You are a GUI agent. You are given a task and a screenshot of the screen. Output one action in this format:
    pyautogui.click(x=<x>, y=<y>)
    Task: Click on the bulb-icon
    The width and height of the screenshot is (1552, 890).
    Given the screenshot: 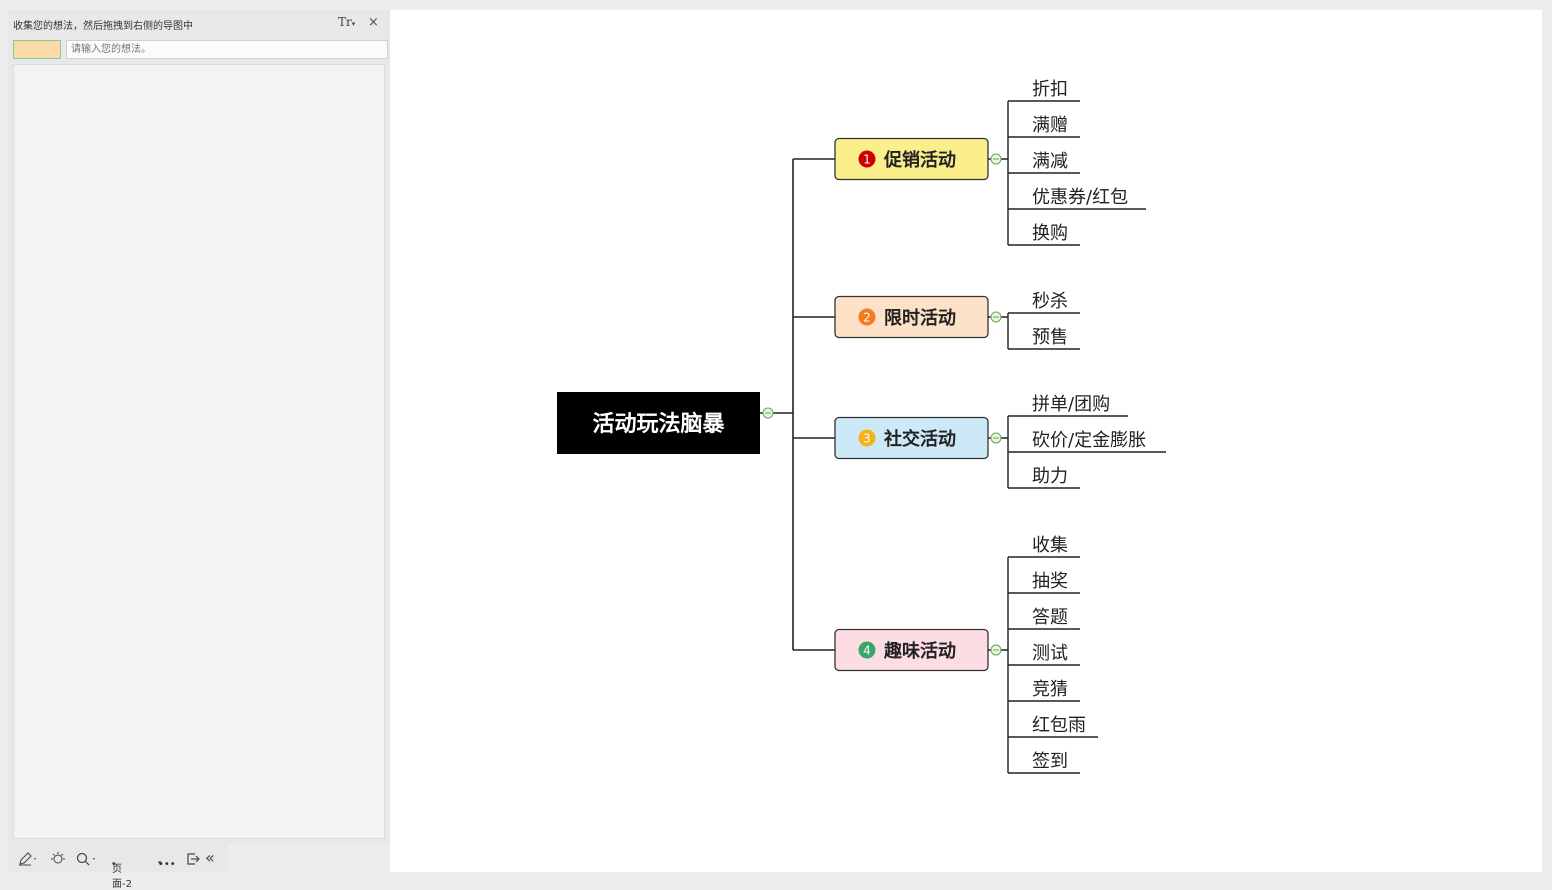 What is the action you would take?
    pyautogui.click(x=58, y=858)
    